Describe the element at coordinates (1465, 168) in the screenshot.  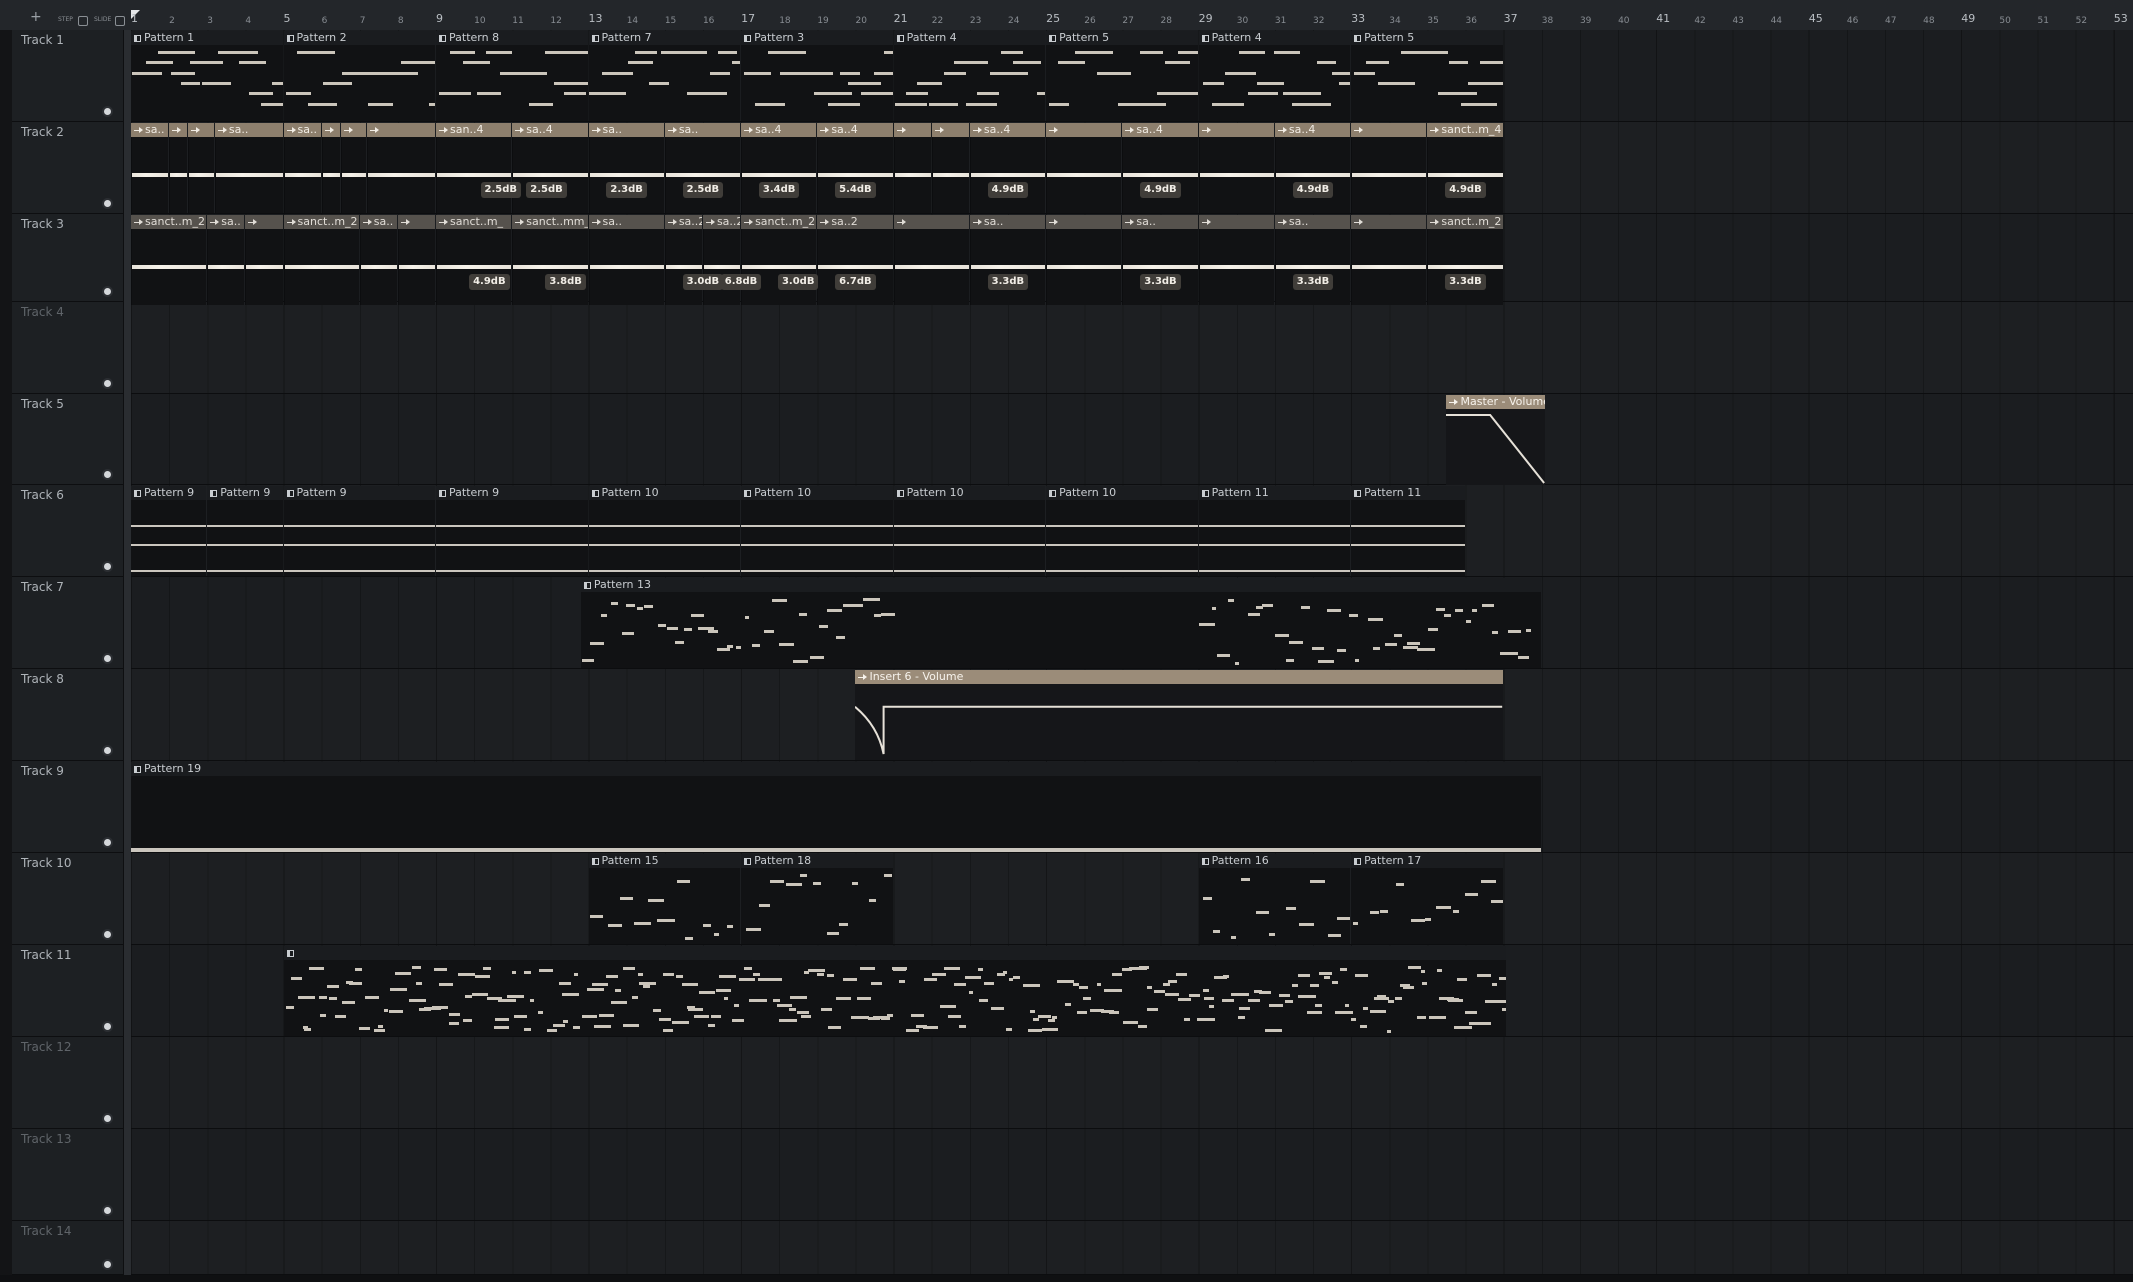
I see `audio-clip: sanct..m_4` at that location.